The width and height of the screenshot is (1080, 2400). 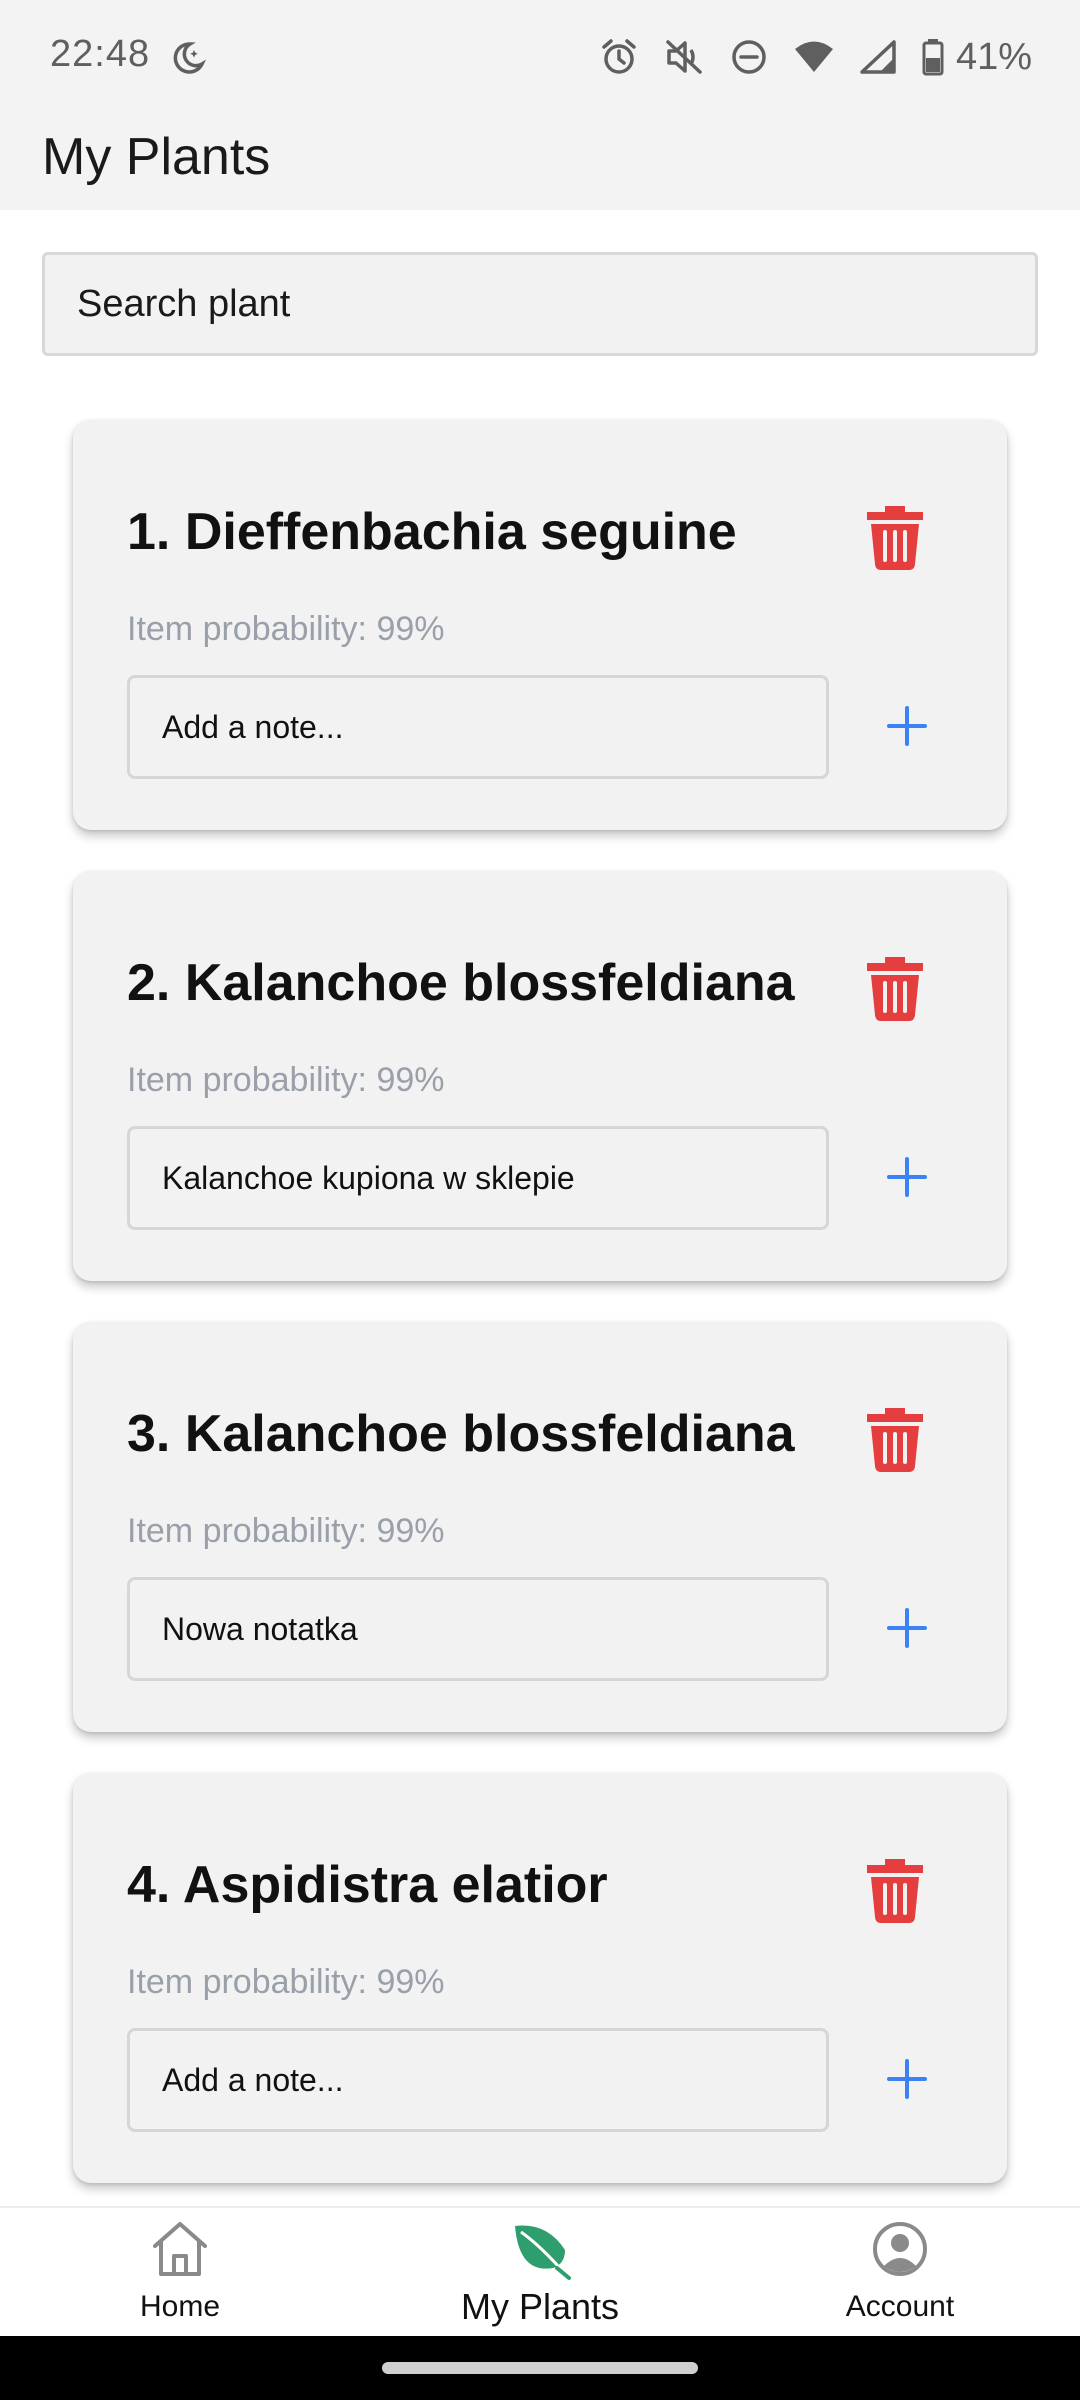 I want to click on status-icons: 41%, so click(x=816, y=57).